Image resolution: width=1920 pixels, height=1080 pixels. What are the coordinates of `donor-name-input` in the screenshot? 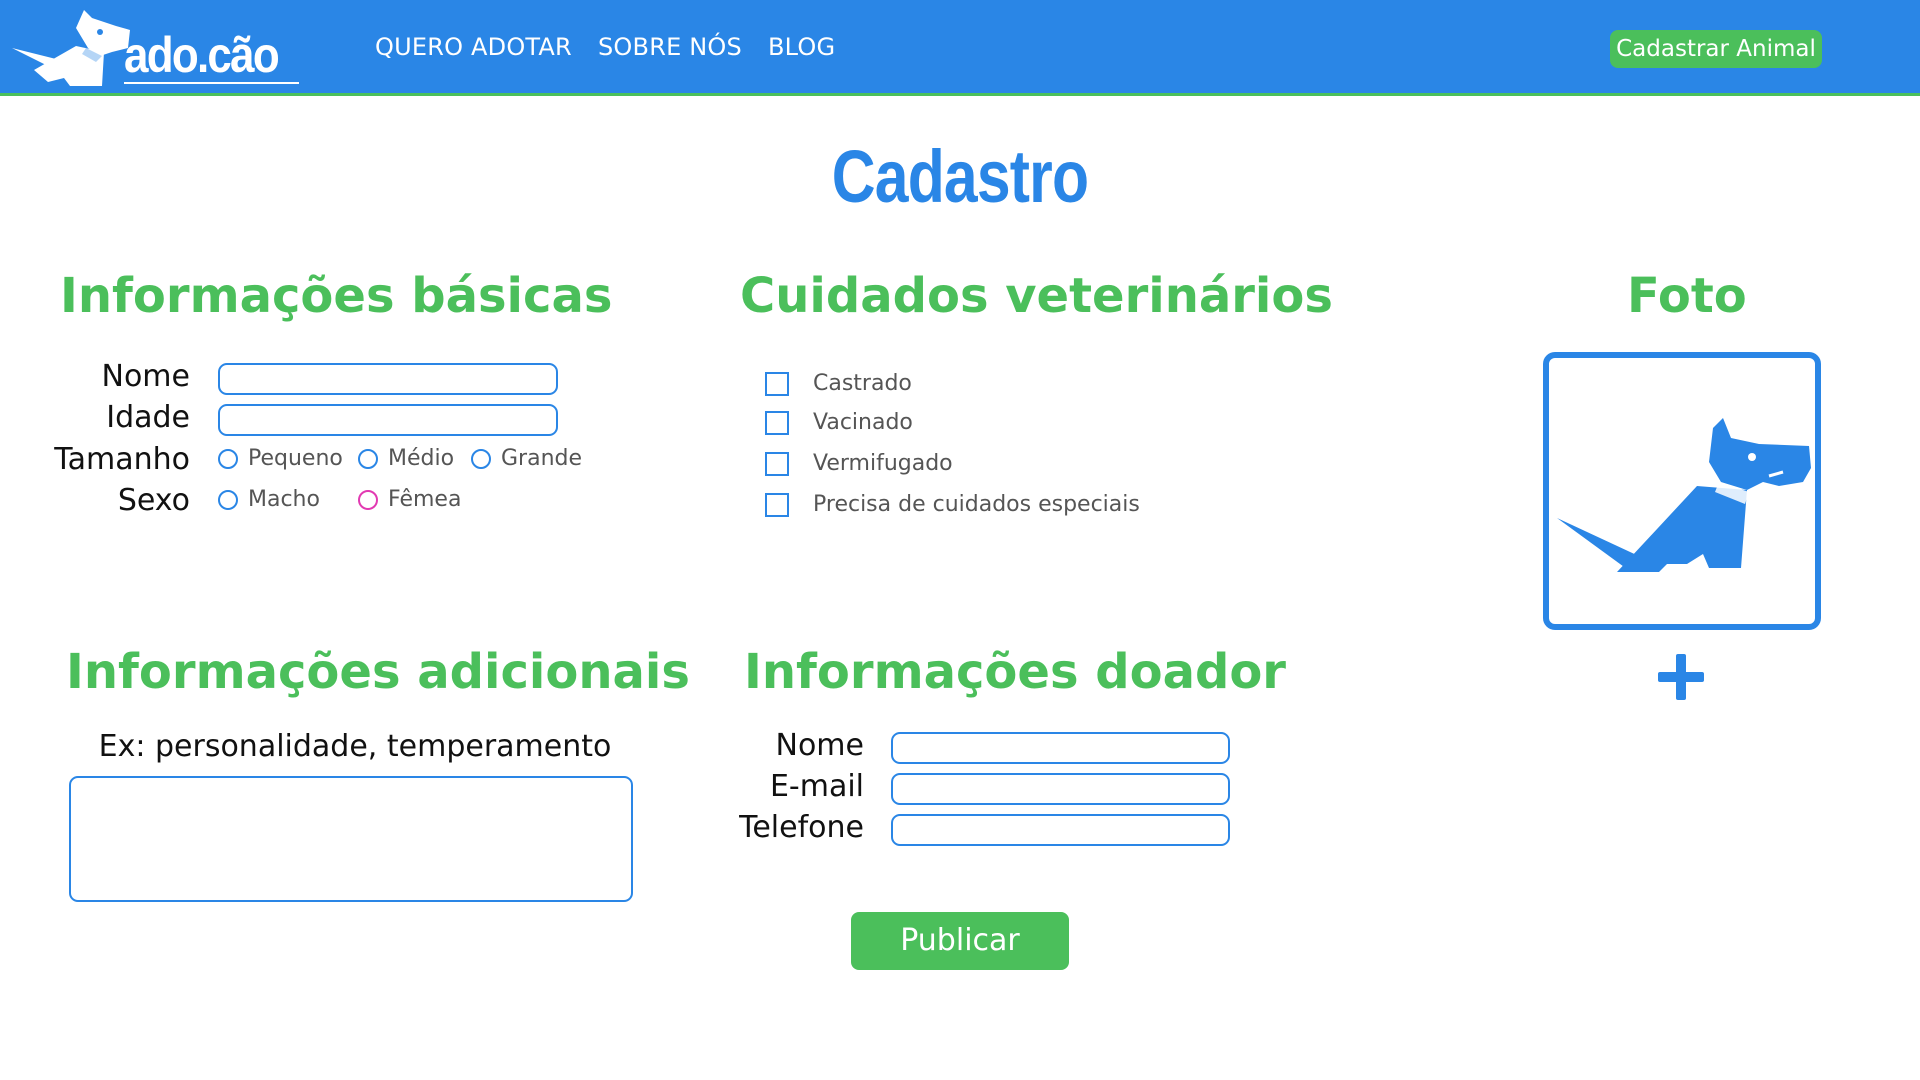 It's located at (1060, 748).